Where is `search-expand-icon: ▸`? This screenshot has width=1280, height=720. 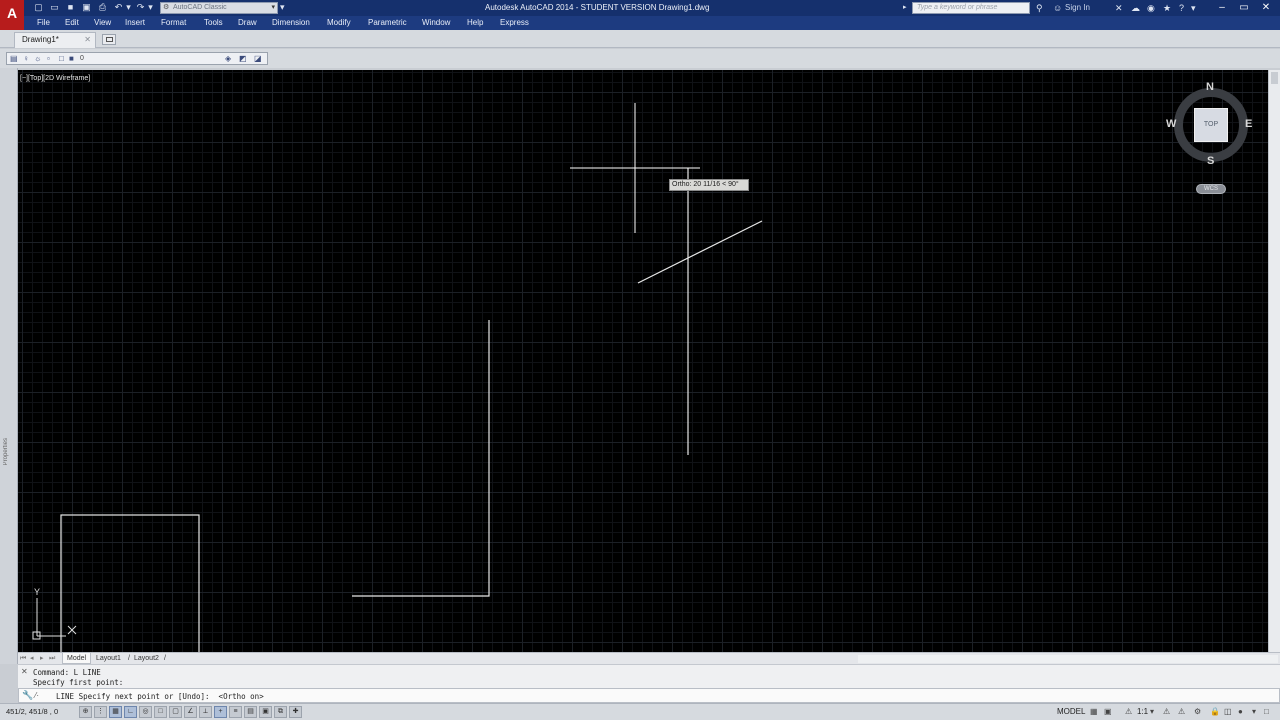
search-expand-icon: ▸ is located at coordinates (905, 7).